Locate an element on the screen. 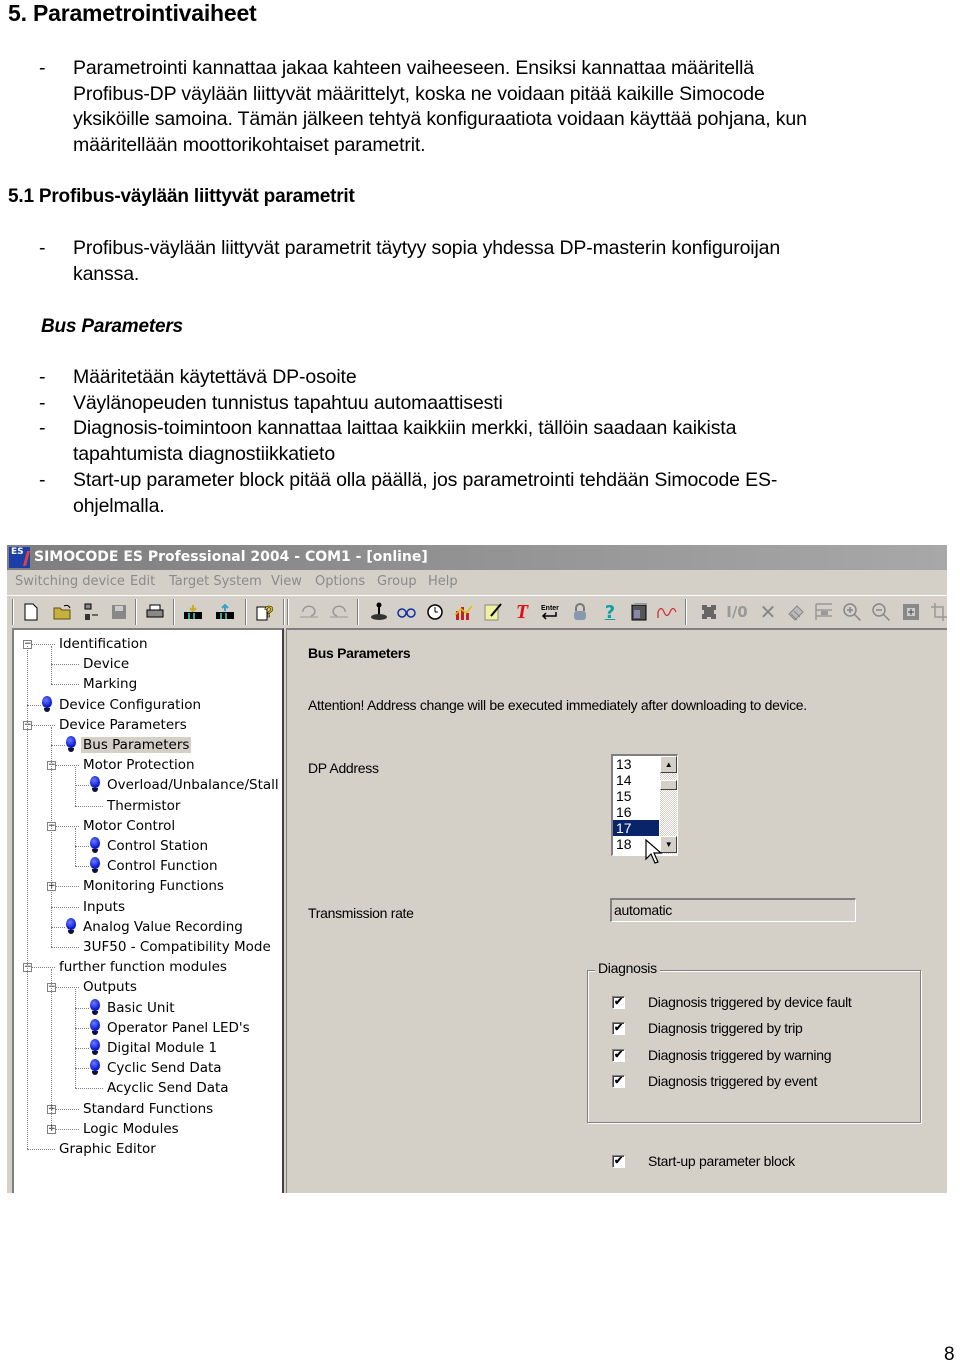  delete-icon: ✕ is located at coordinates (768, 612).